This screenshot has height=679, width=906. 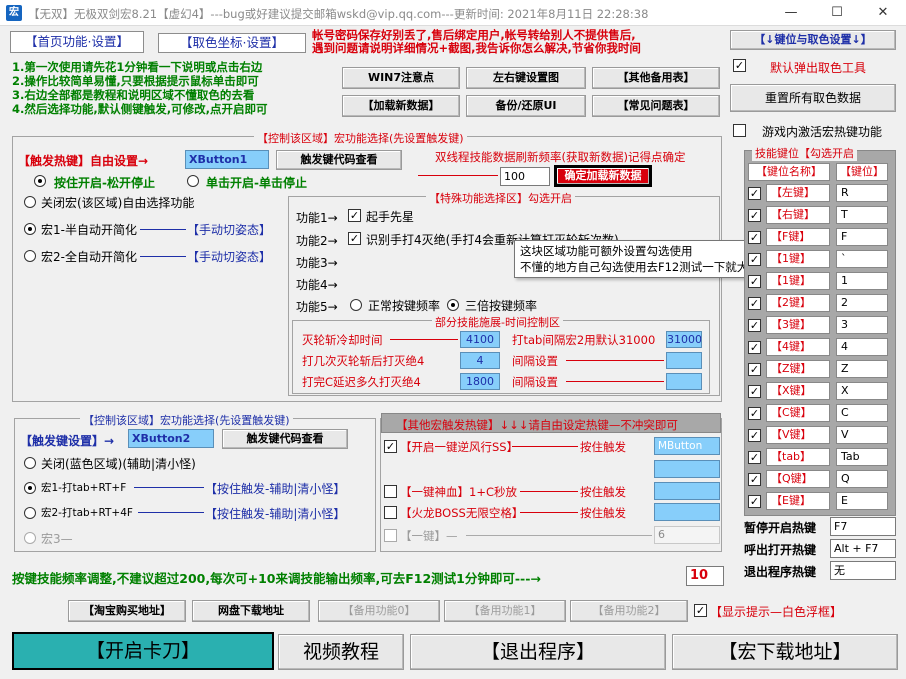 I want to click on minimize-button: —, so click(x=791, y=13).